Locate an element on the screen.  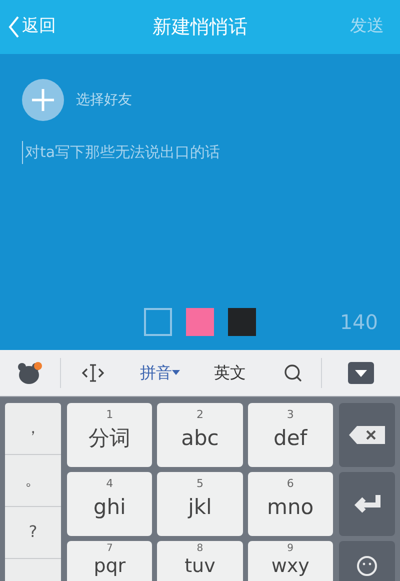
keypad-key: 8 tuv is located at coordinates (200, 560).